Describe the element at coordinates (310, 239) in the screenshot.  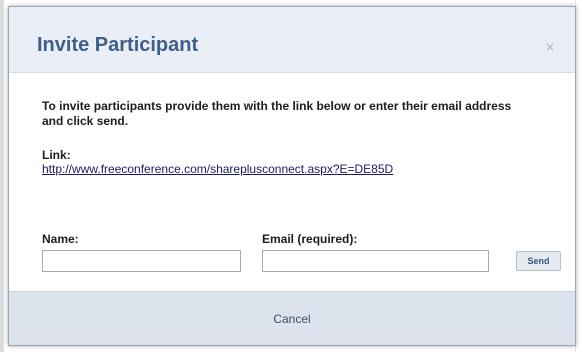
I see `email-label: Email (required):` at that location.